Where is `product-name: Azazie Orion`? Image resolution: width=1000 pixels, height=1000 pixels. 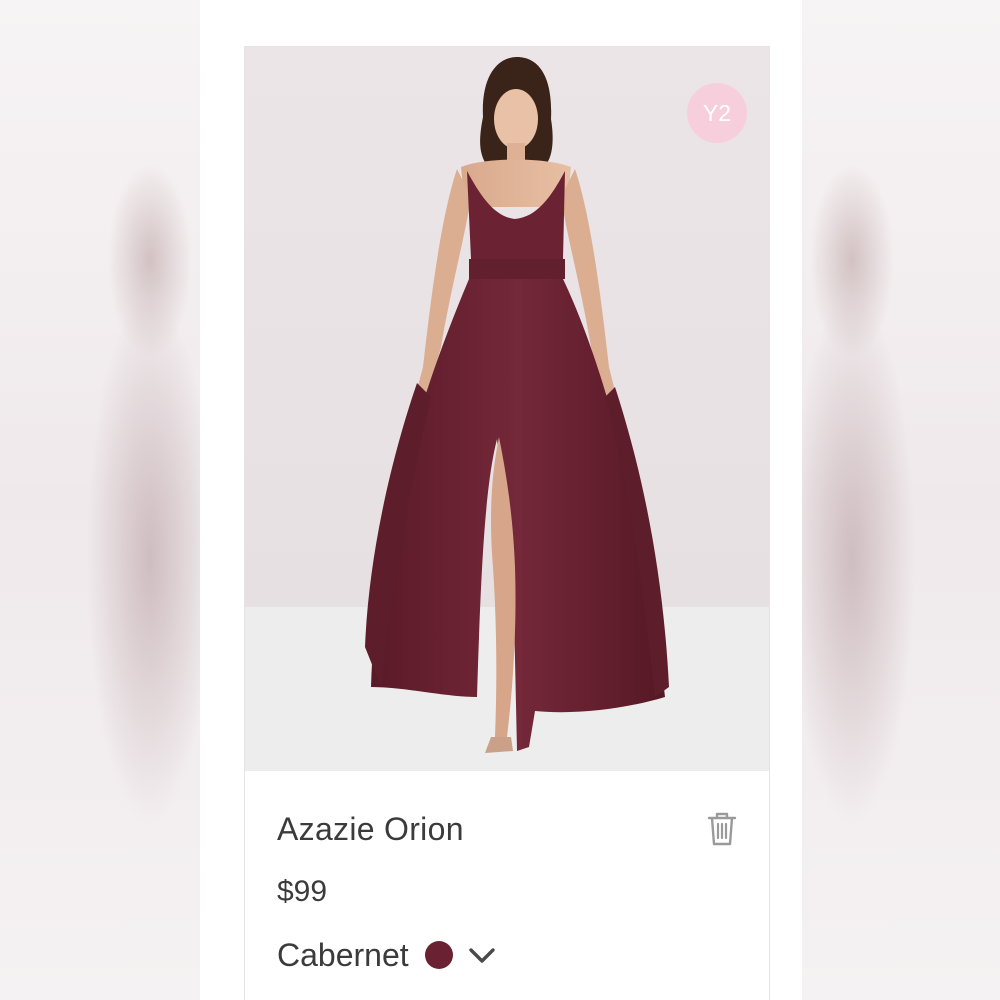 product-name: Azazie Orion is located at coordinates (370, 829).